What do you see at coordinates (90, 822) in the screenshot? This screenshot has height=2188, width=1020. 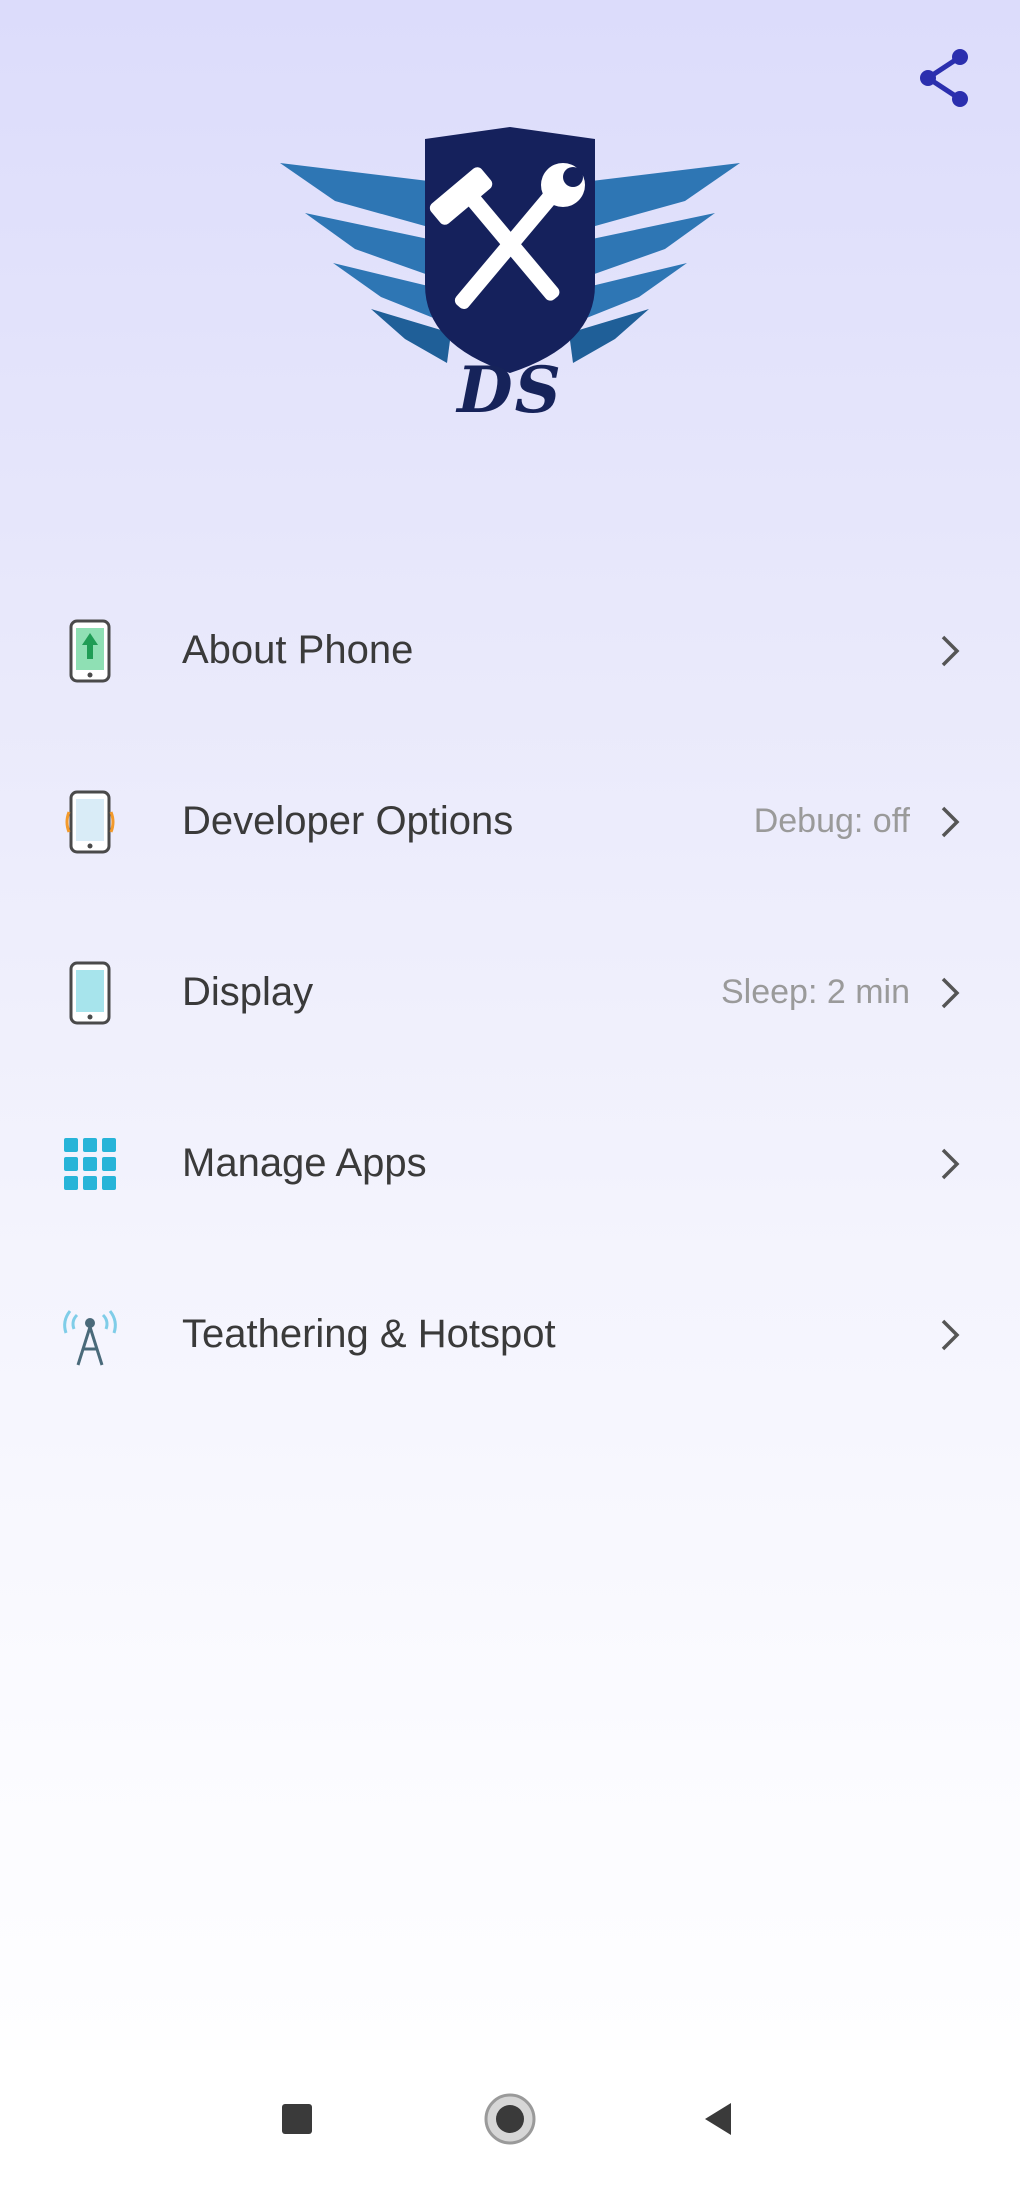 I see `phone-developer-icon` at bounding box center [90, 822].